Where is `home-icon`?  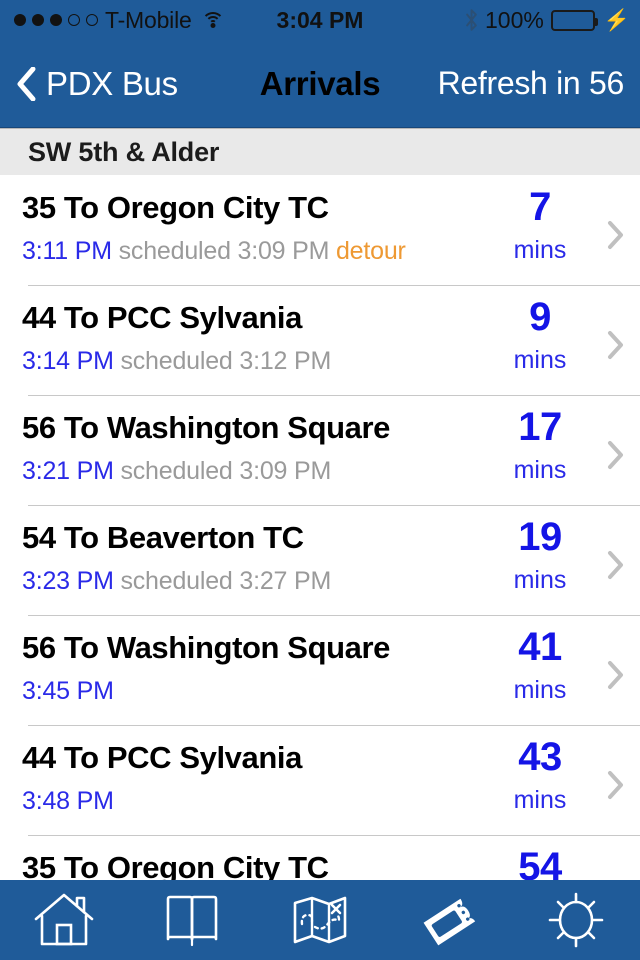 home-icon is located at coordinates (64, 919).